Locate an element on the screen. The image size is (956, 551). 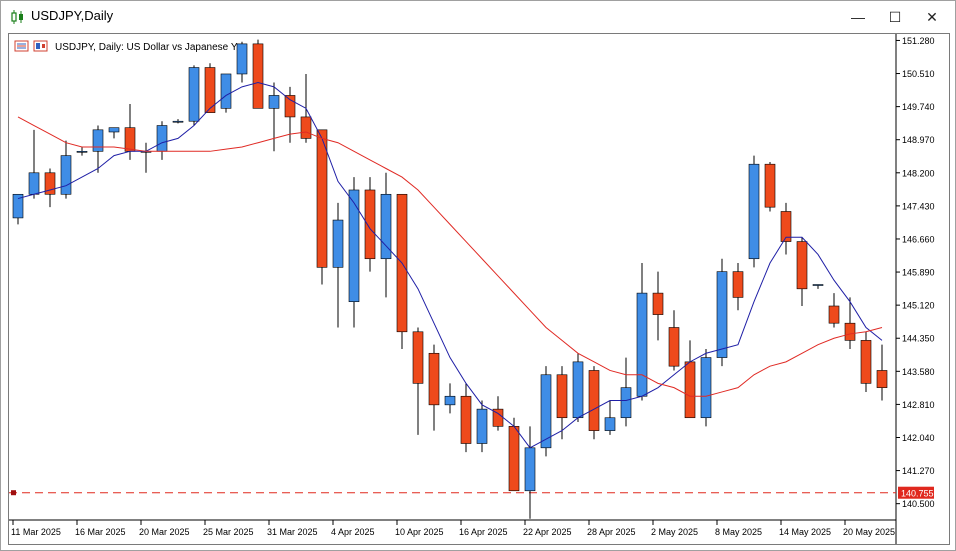
time-tick-label: 16 Mar 2025 is located at coordinates (100, 532).